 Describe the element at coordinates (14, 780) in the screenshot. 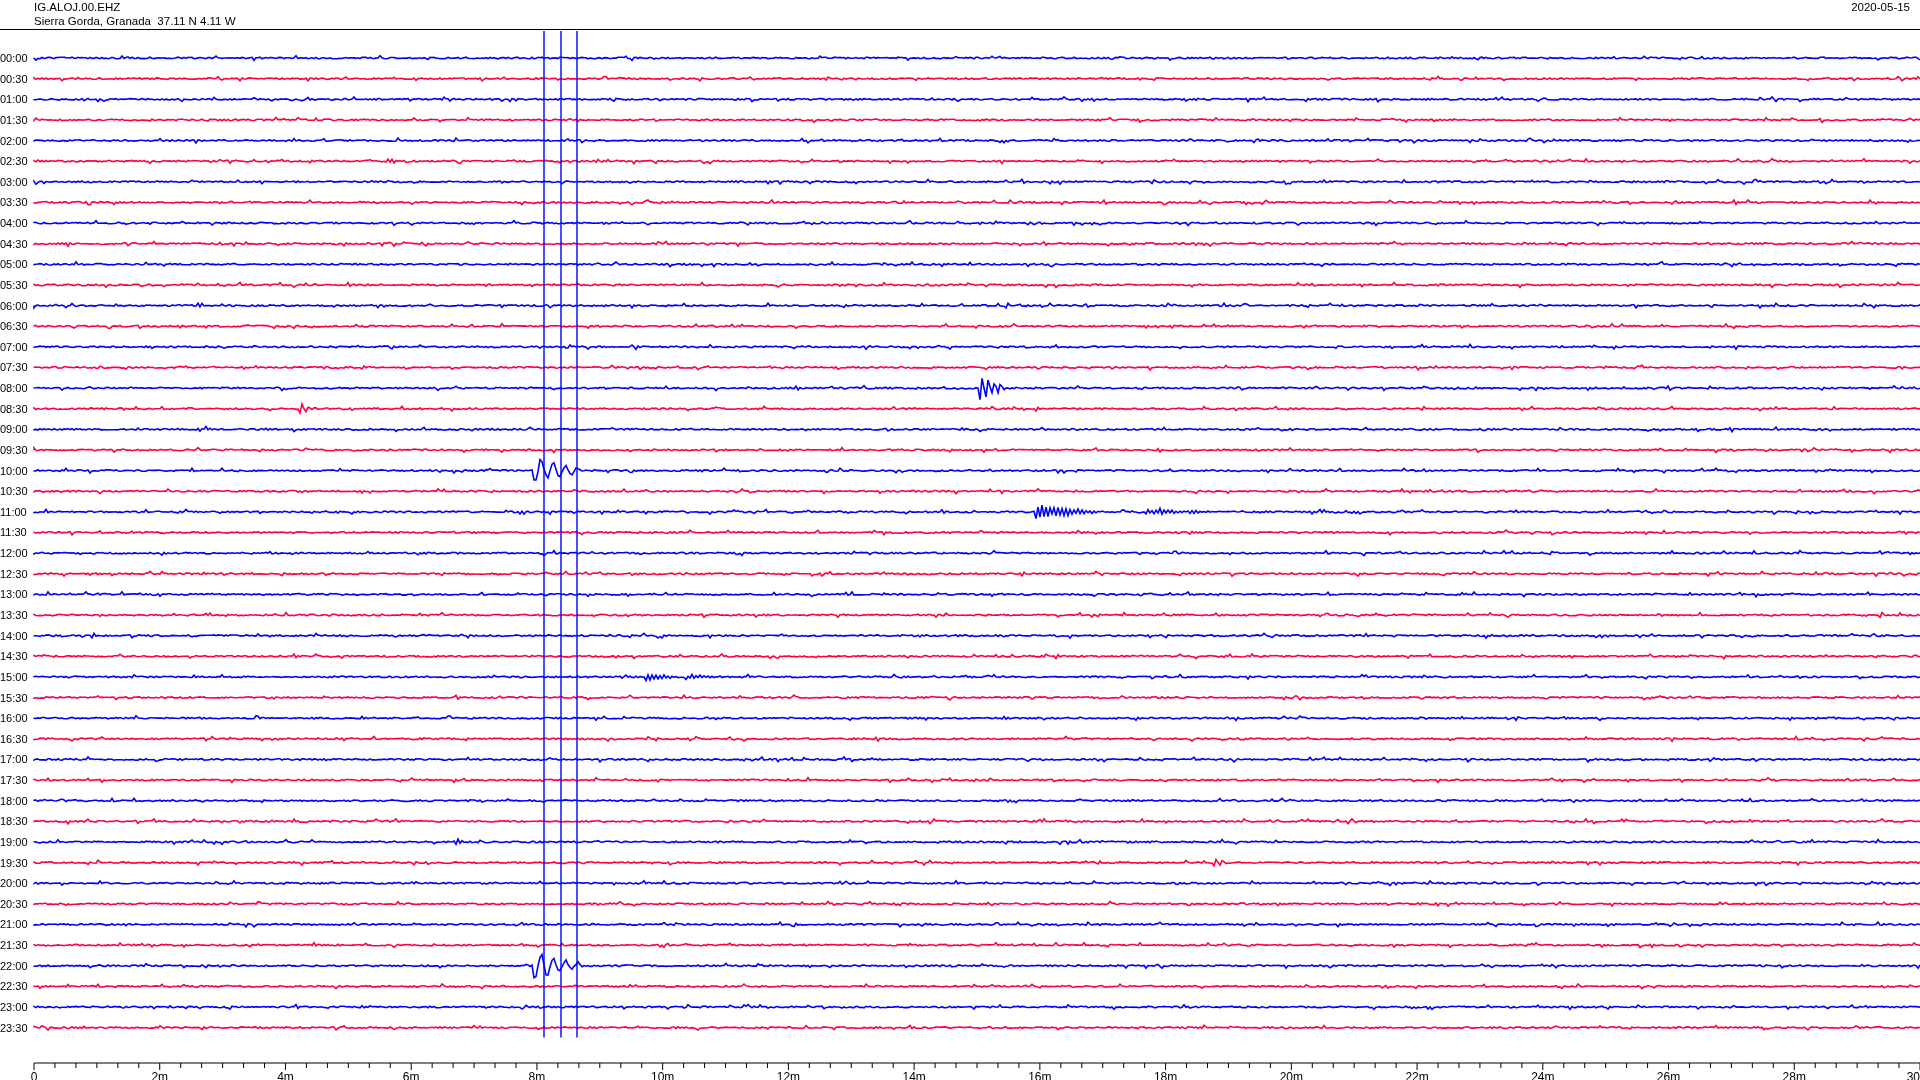

I see `row-time-label: 17:30` at that location.